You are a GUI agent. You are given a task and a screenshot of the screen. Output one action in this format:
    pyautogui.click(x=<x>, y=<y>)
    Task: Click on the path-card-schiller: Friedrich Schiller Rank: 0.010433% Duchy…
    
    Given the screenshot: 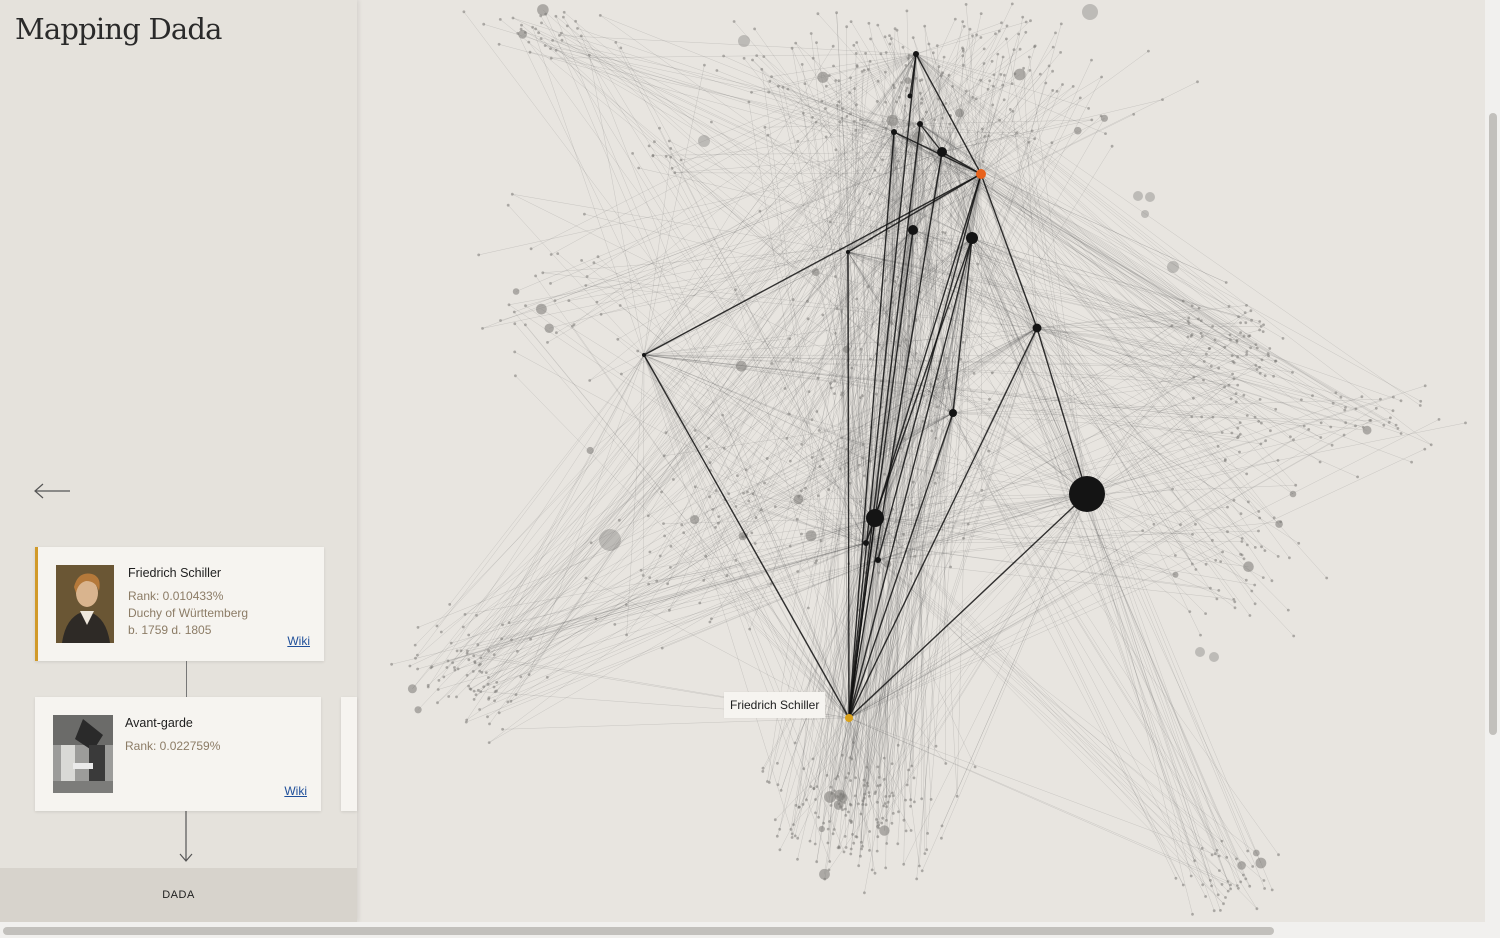 What is the action you would take?
    pyautogui.click(x=179, y=604)
    